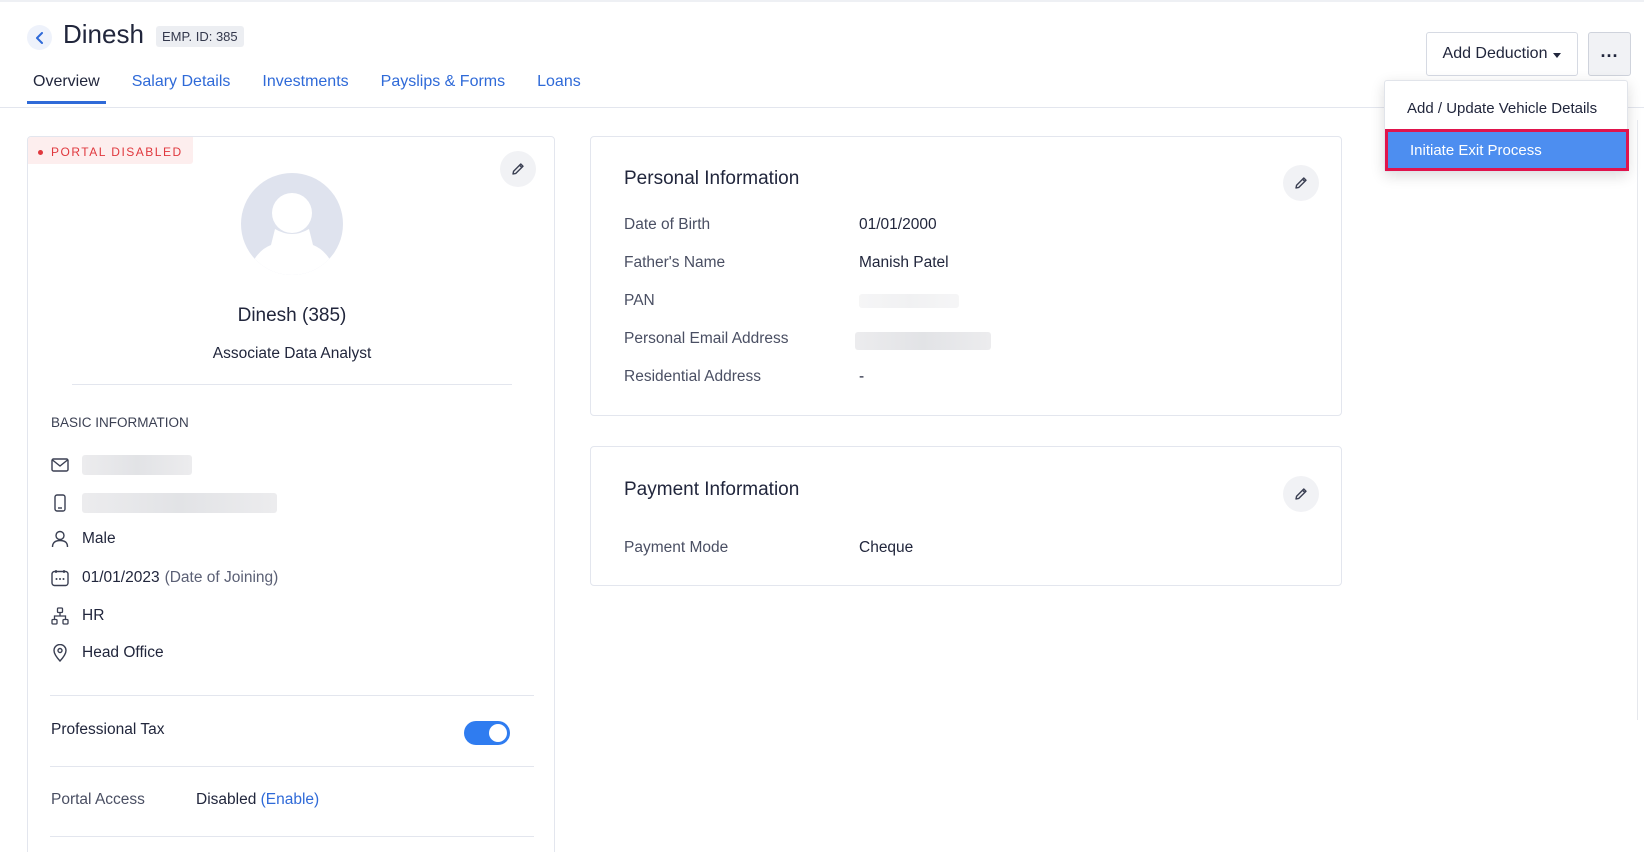  What do you see at coordinates (60, 578) in the screenshot?
I see `calendar-icon` at bounding box center [60, 578].